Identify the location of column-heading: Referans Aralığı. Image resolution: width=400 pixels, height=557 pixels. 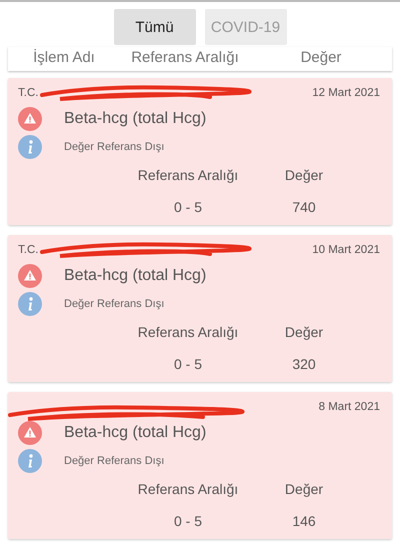
(185, 58).